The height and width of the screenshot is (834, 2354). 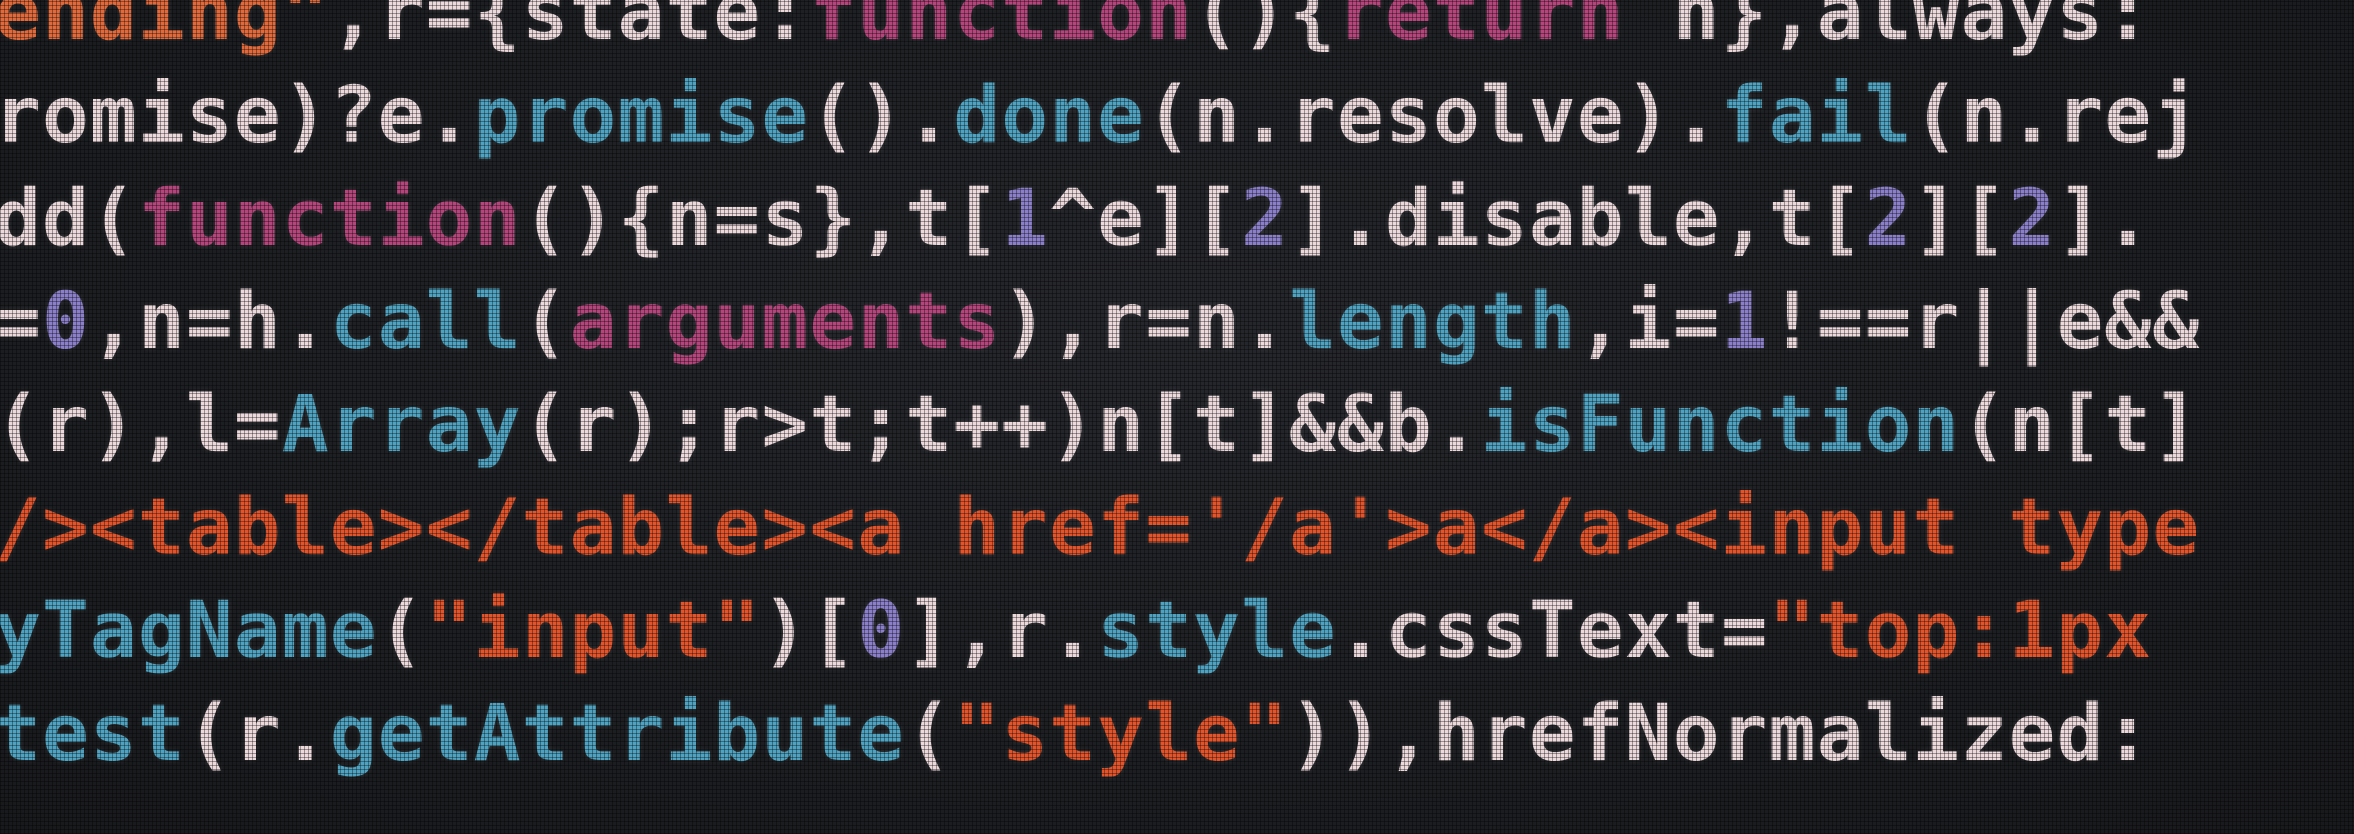 What do you see at coordinates (1145, 322) in the screenshot?
I see `code-token: ),r=n.` at bounding box center [1145, 322].